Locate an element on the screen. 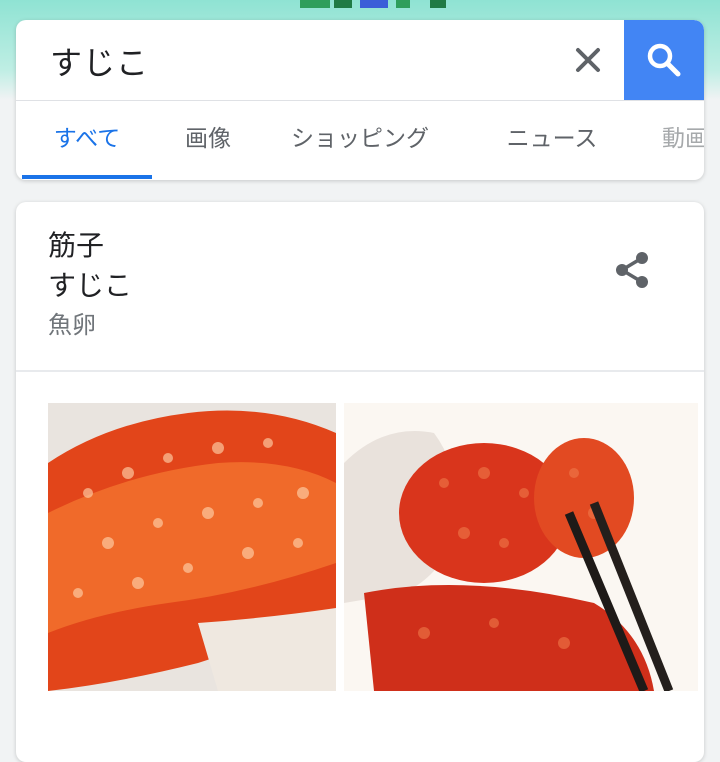  share-button is located at coordinates (632, 270).